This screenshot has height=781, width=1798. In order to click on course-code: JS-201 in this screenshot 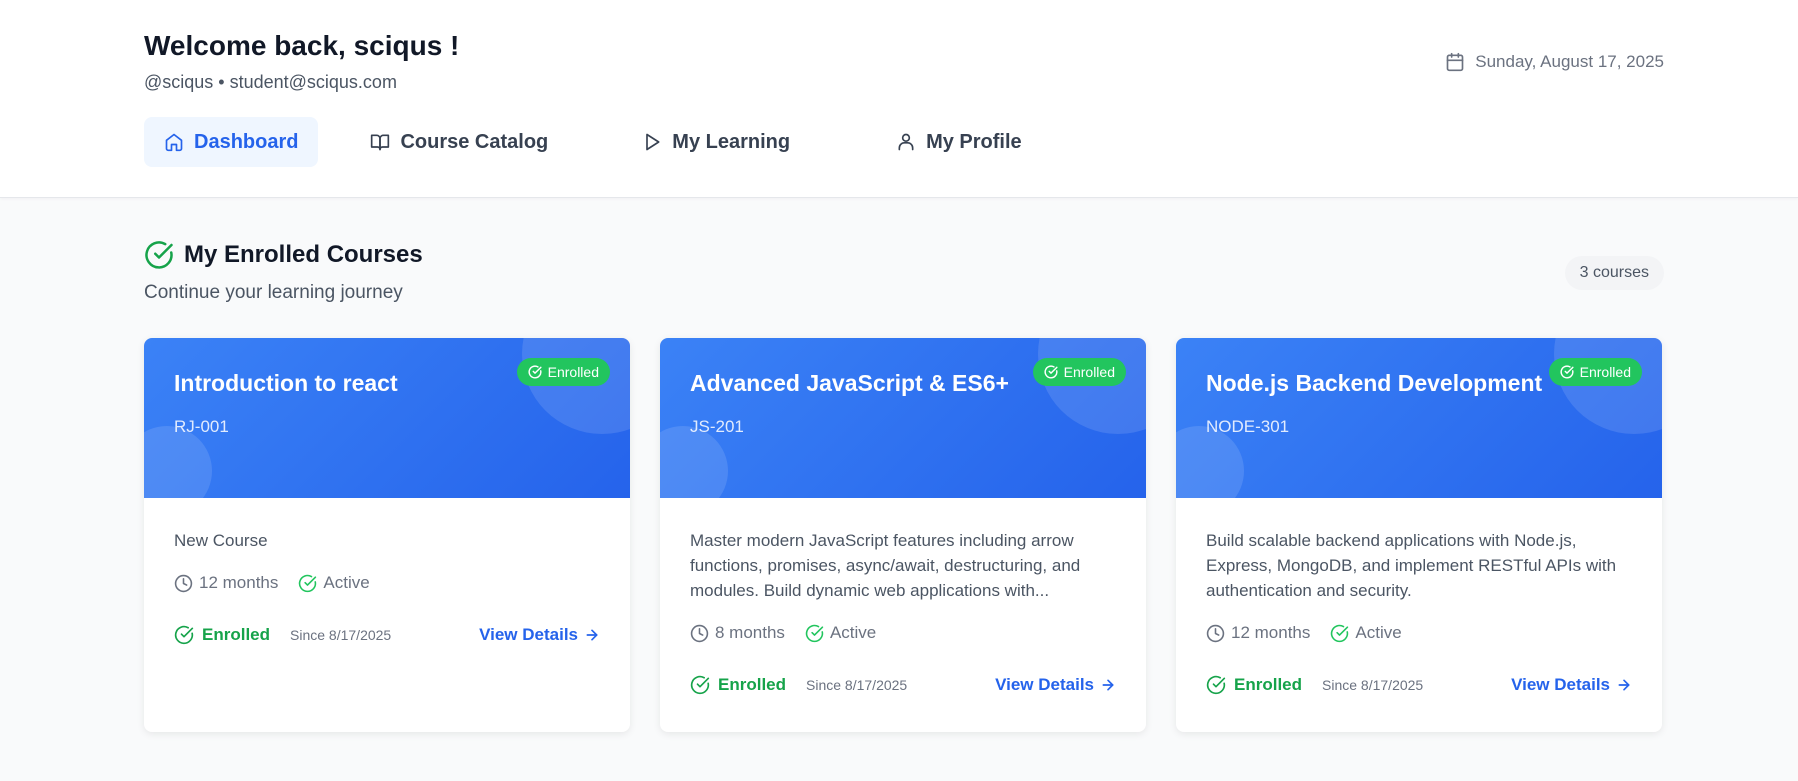, I will do `click(717, 426)`.